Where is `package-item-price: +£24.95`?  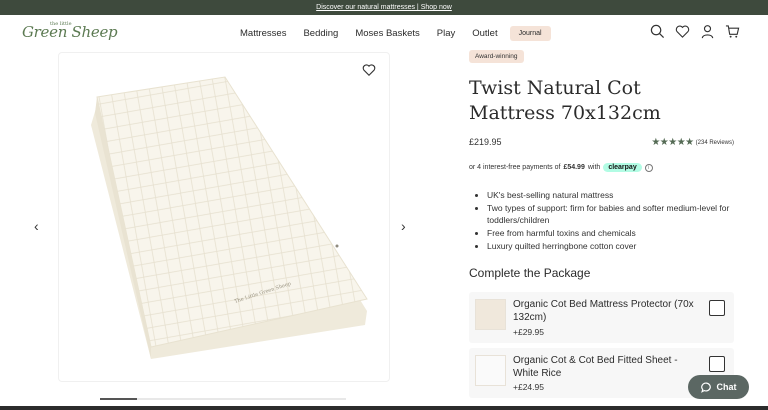 package-item-price: +£24.95 is located at coordinates (528, 387).